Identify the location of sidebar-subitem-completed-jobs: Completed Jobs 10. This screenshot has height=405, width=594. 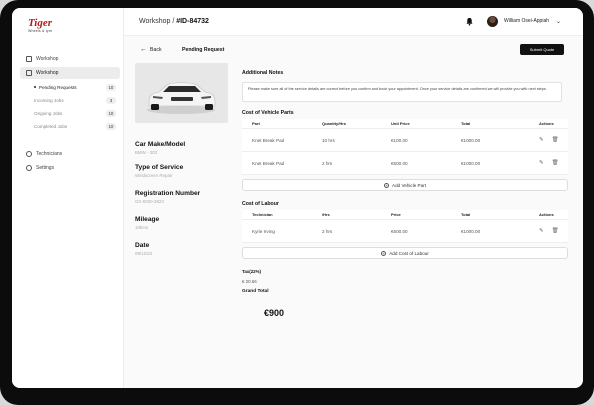
(70, 126).